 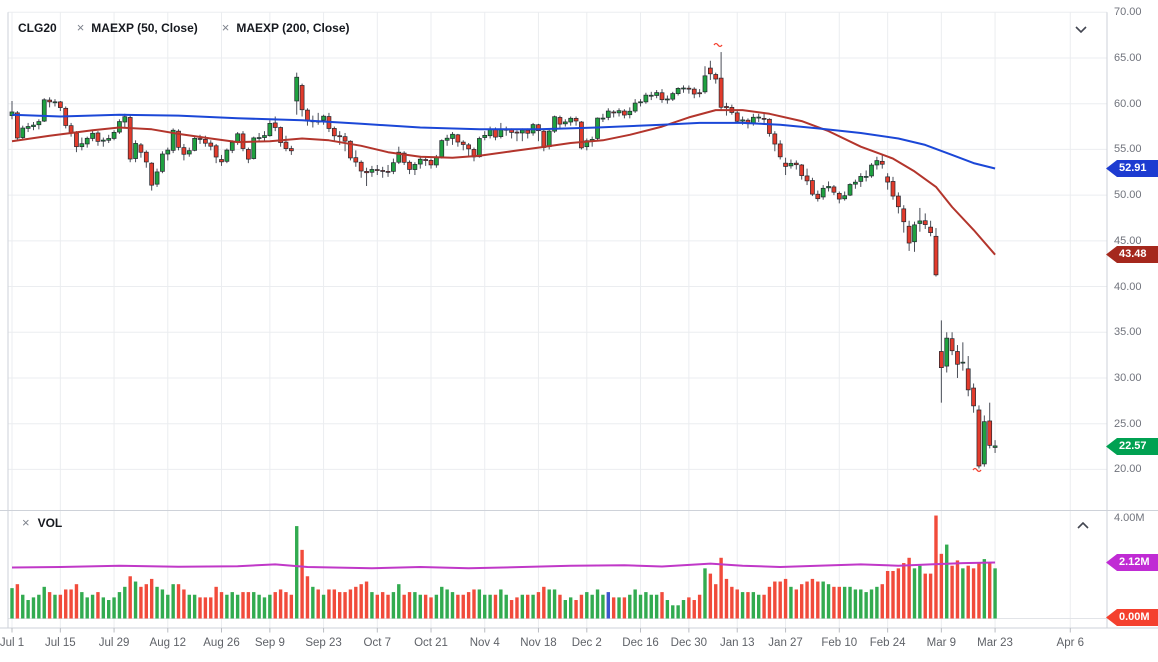 I want to click on chevron-up-icon, so click(x=1083, y=525).